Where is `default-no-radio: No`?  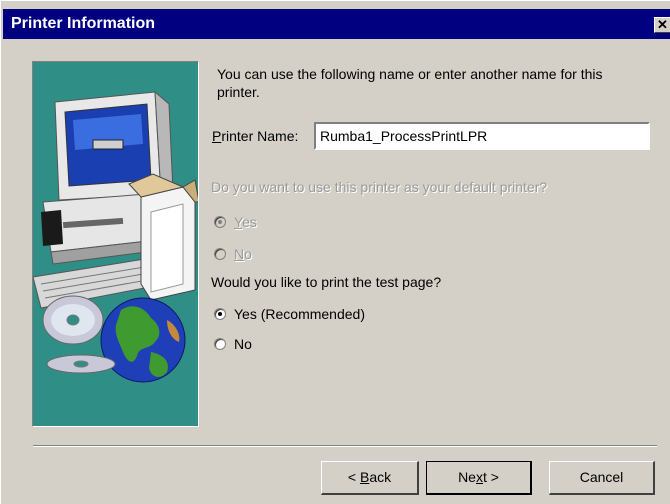
default-no-radio: No is located at coordinates (233, 254).